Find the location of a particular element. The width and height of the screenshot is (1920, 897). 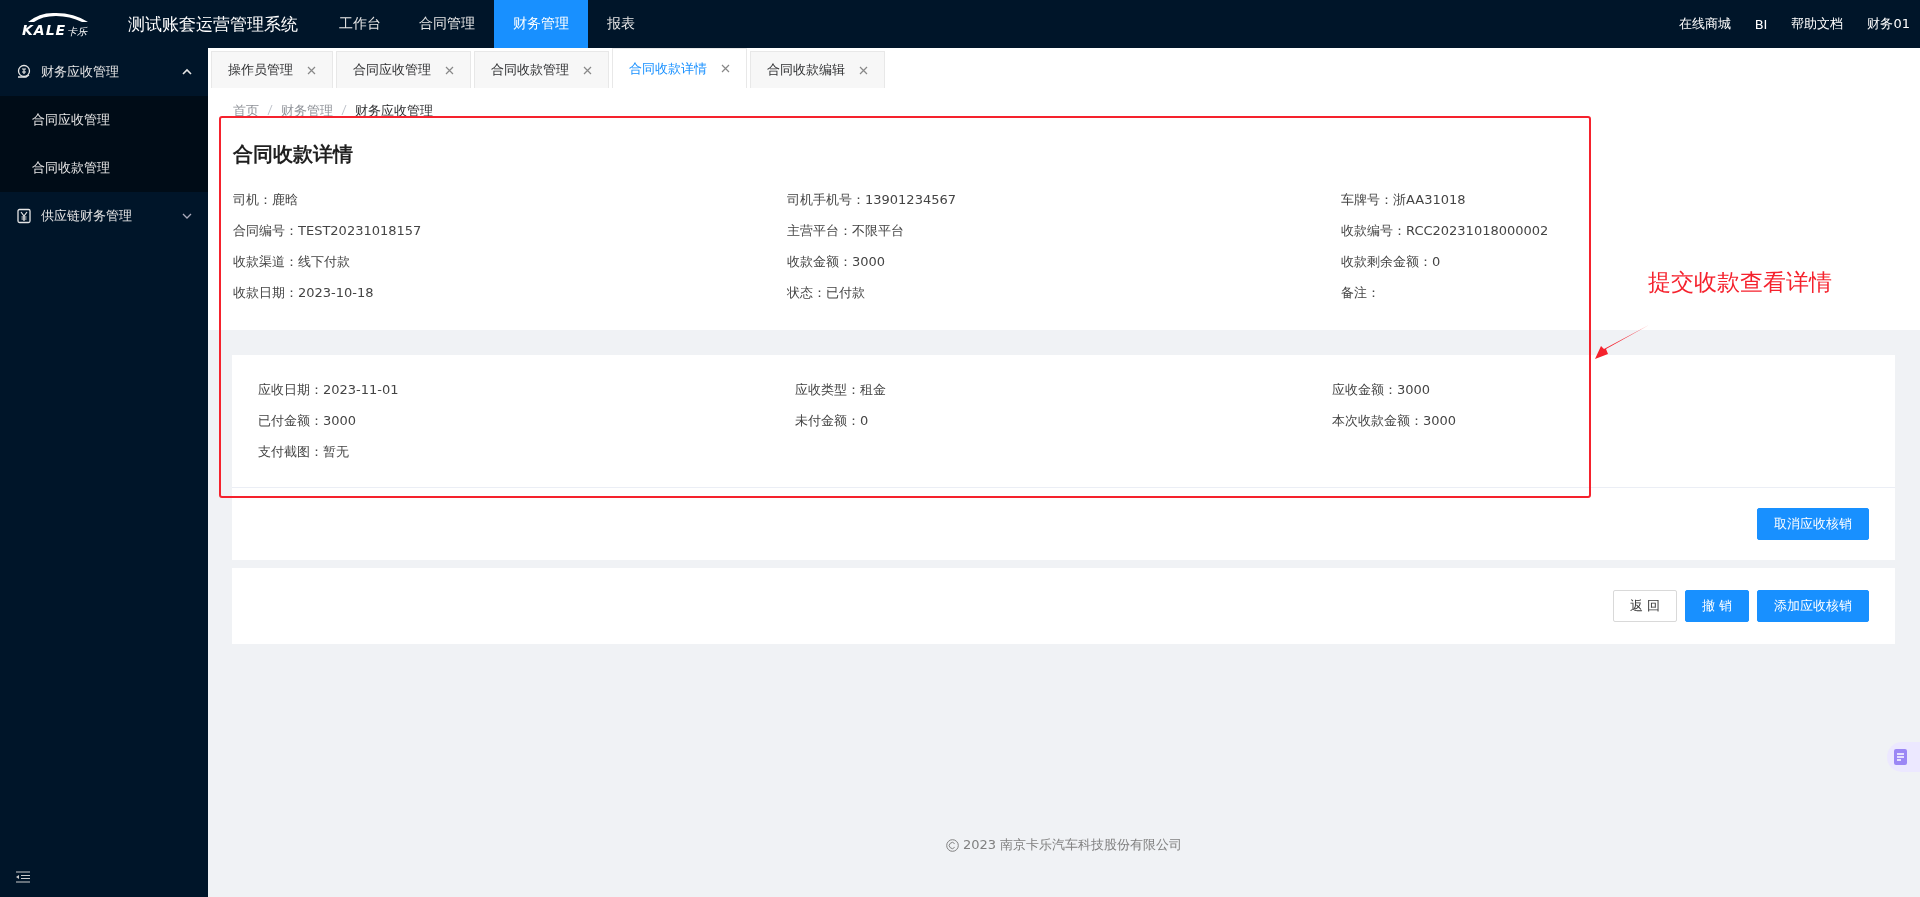

footer-text: 2023 南京卡乐汽车科技股份有限公司 is located at coordinates (1072, 845).